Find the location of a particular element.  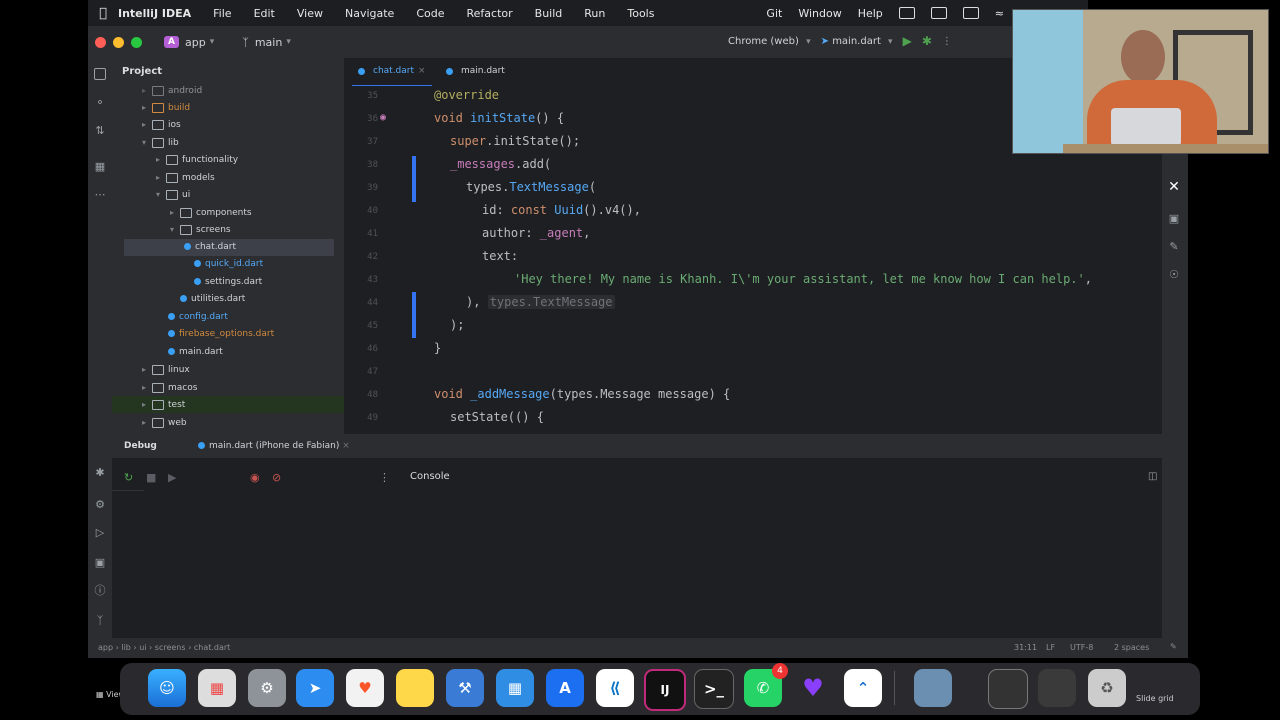

terminal-icon: ▣ is located at coordinates (100, 563).